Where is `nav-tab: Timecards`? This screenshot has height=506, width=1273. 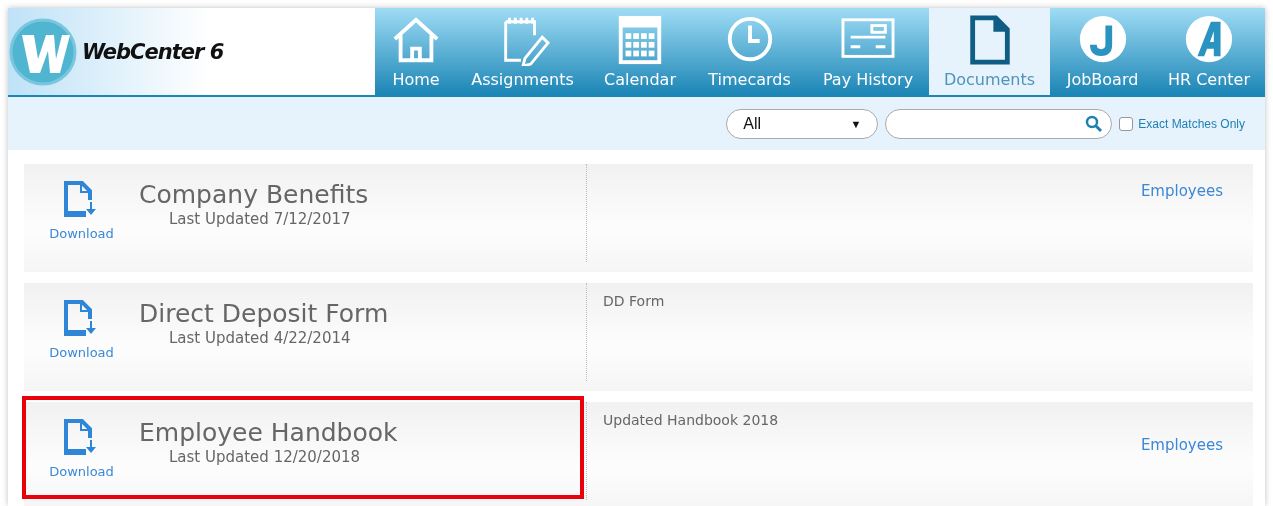
nav-tab: Timecards is located at coordinates (749, 51).